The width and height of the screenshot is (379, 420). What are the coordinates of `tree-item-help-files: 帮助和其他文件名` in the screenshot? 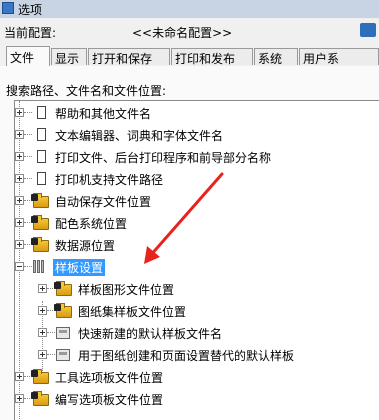 It's located at (195, 113).